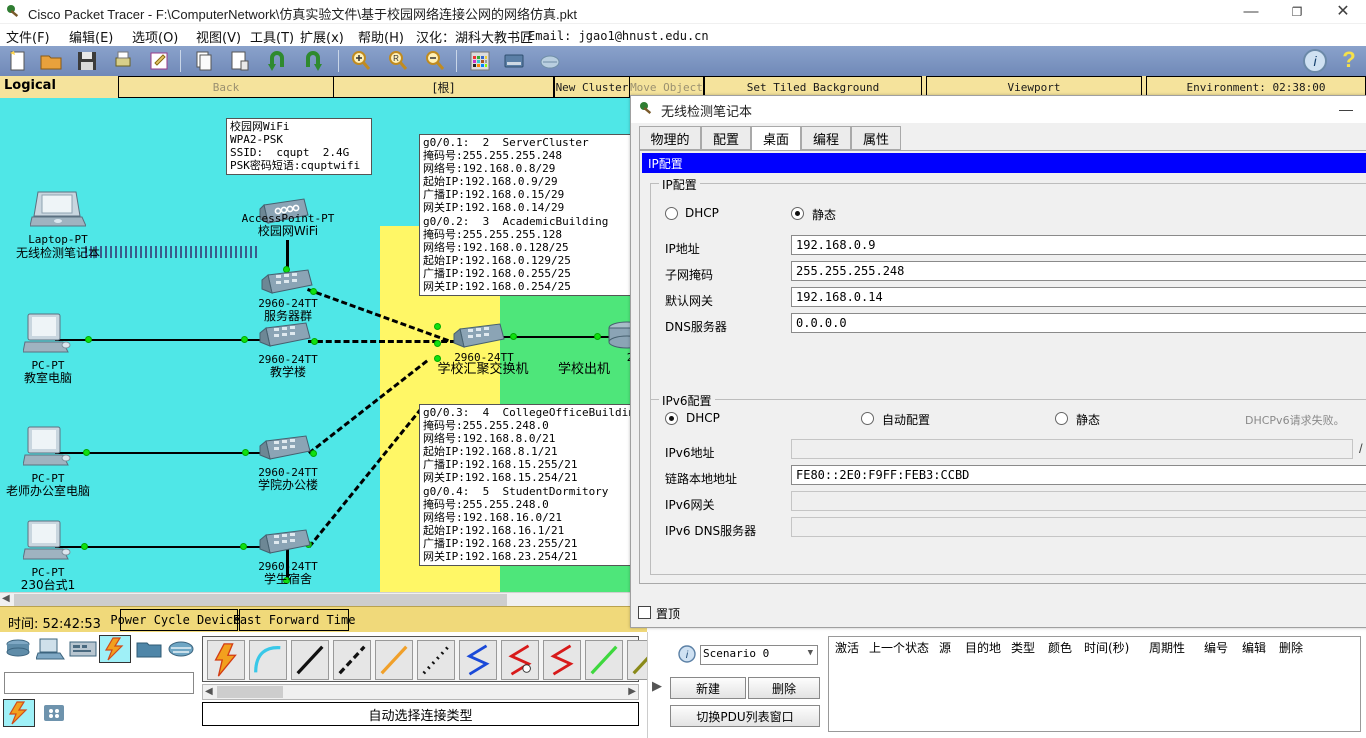 Image resolution: width=1366 pixels, height=738 pixels. I want to click on ipv6-dhcp-radio, so click(671, 418).